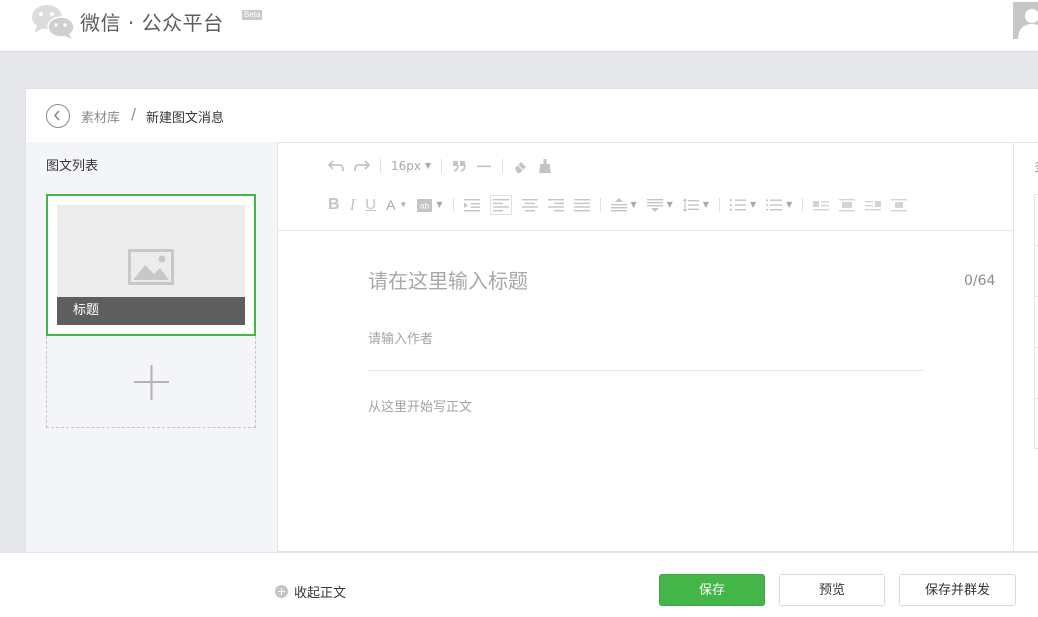 The image size is (1038, 617). I want to click on paragraph-spacing-after-icon: ▼, so click(659, 205).